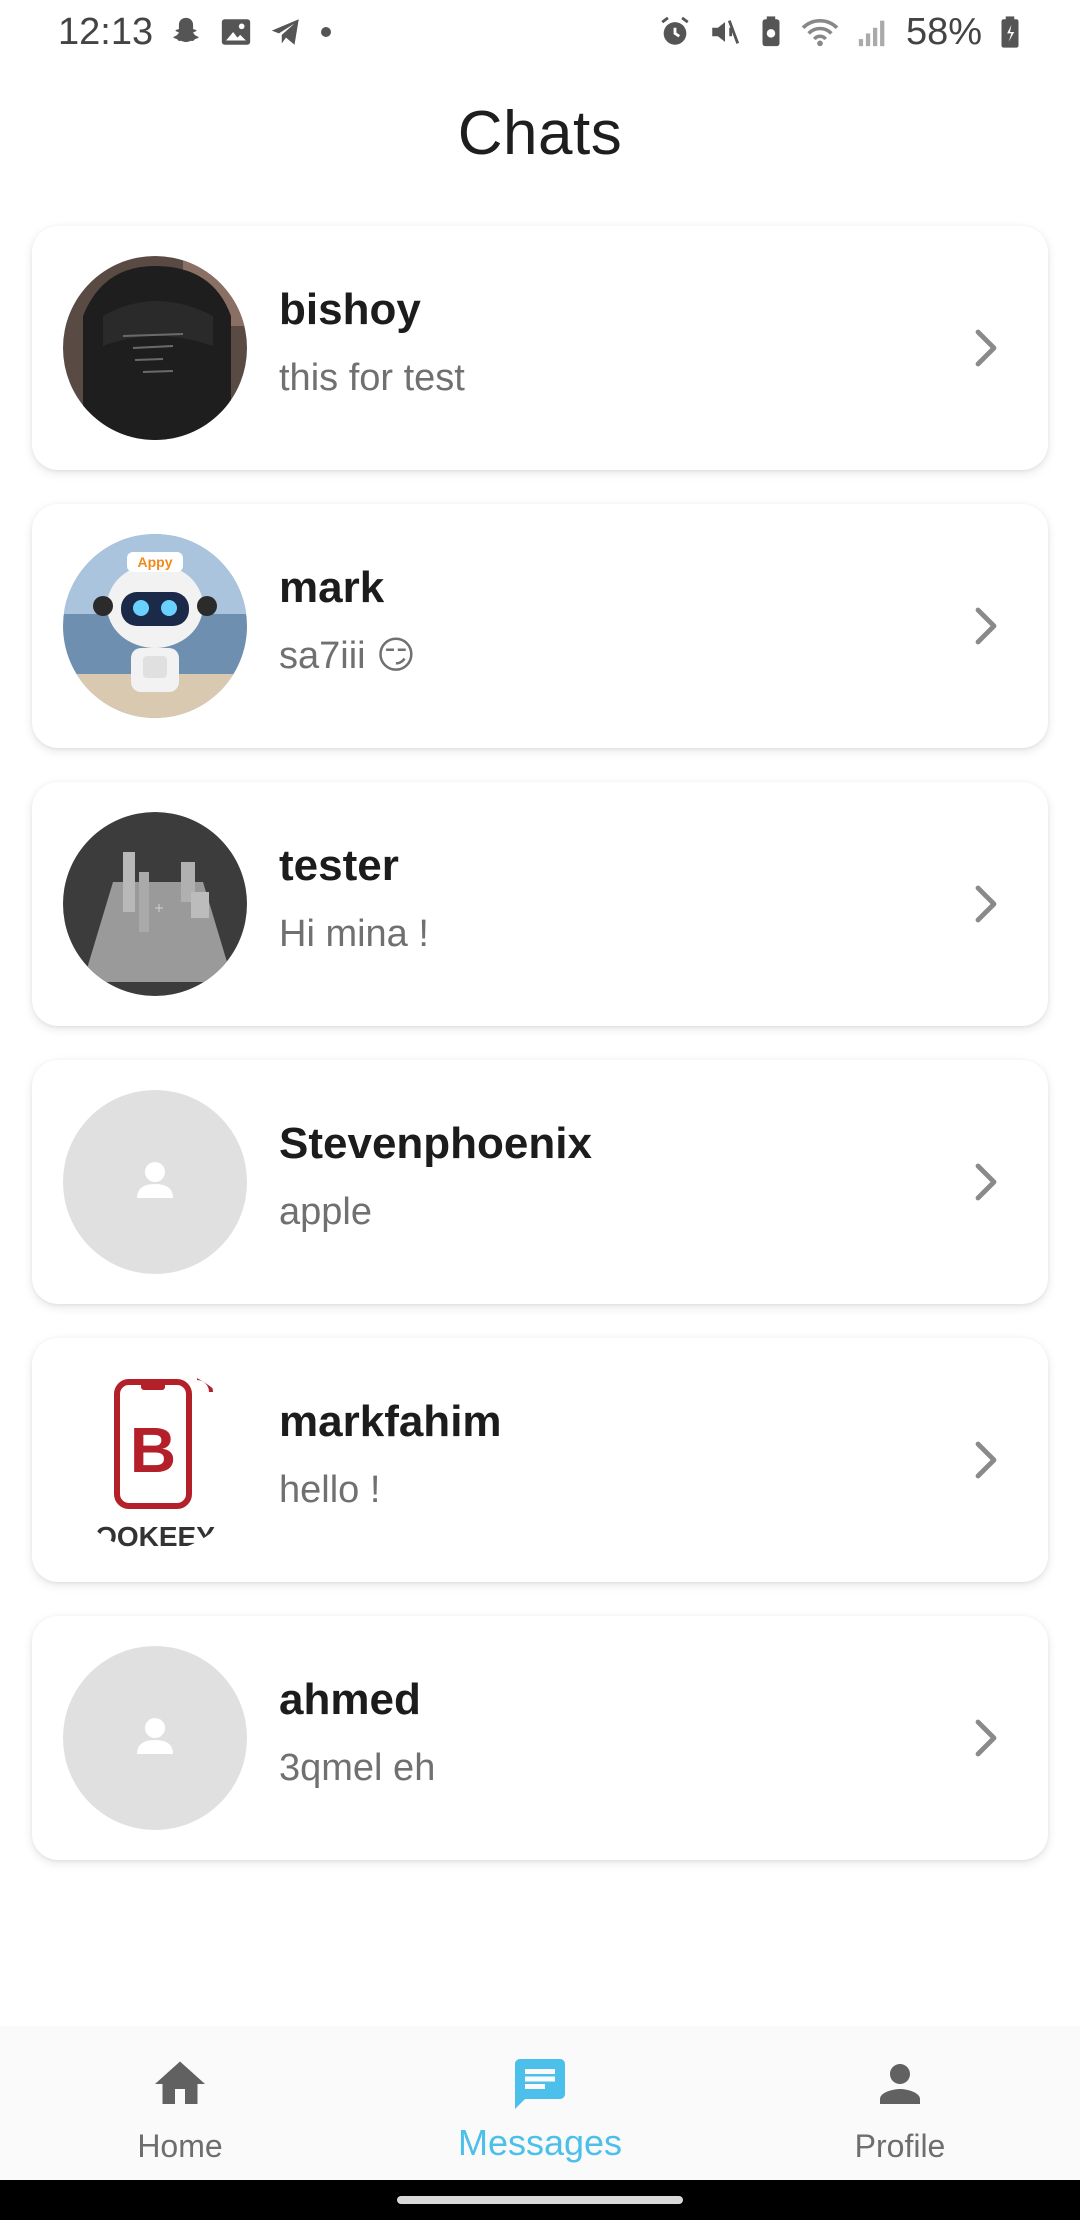  What do you see at coordinates (350, 1699) in the screenshot?
I see `chat-name: ahmed` at bounding box center [350, 1699].